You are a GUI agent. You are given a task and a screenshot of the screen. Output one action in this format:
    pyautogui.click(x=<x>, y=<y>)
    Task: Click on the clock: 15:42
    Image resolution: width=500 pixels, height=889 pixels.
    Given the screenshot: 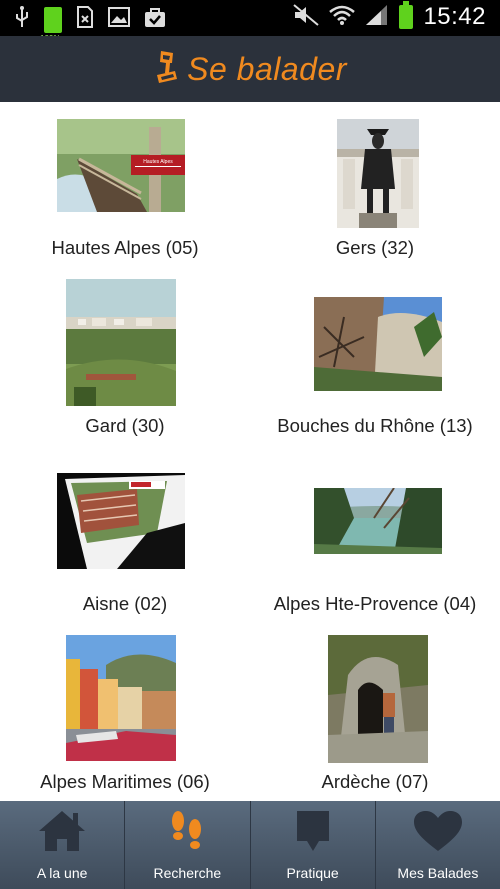 What is the action you would take?
    pyautogui.click(x=454, y=16)
    